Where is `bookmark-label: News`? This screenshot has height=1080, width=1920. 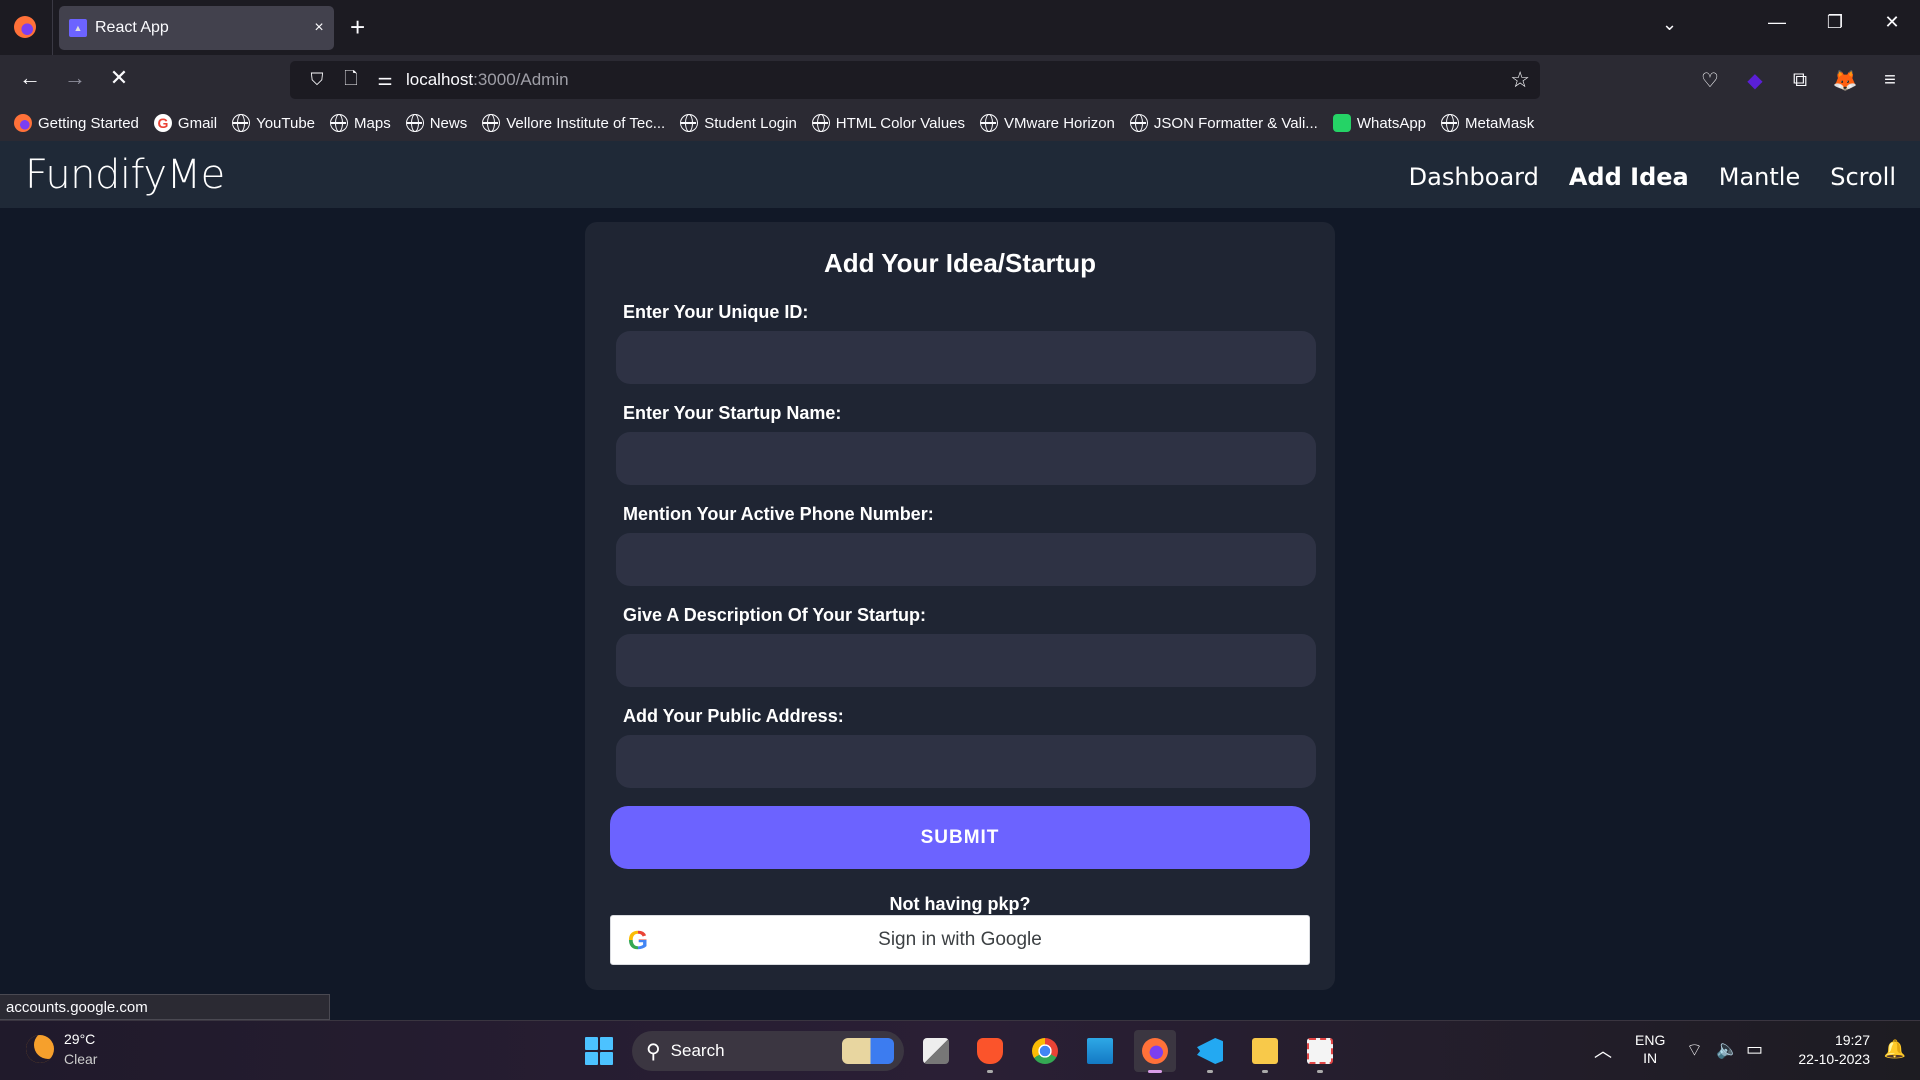
bookmark-label: News is located at coordinates (448, 123).